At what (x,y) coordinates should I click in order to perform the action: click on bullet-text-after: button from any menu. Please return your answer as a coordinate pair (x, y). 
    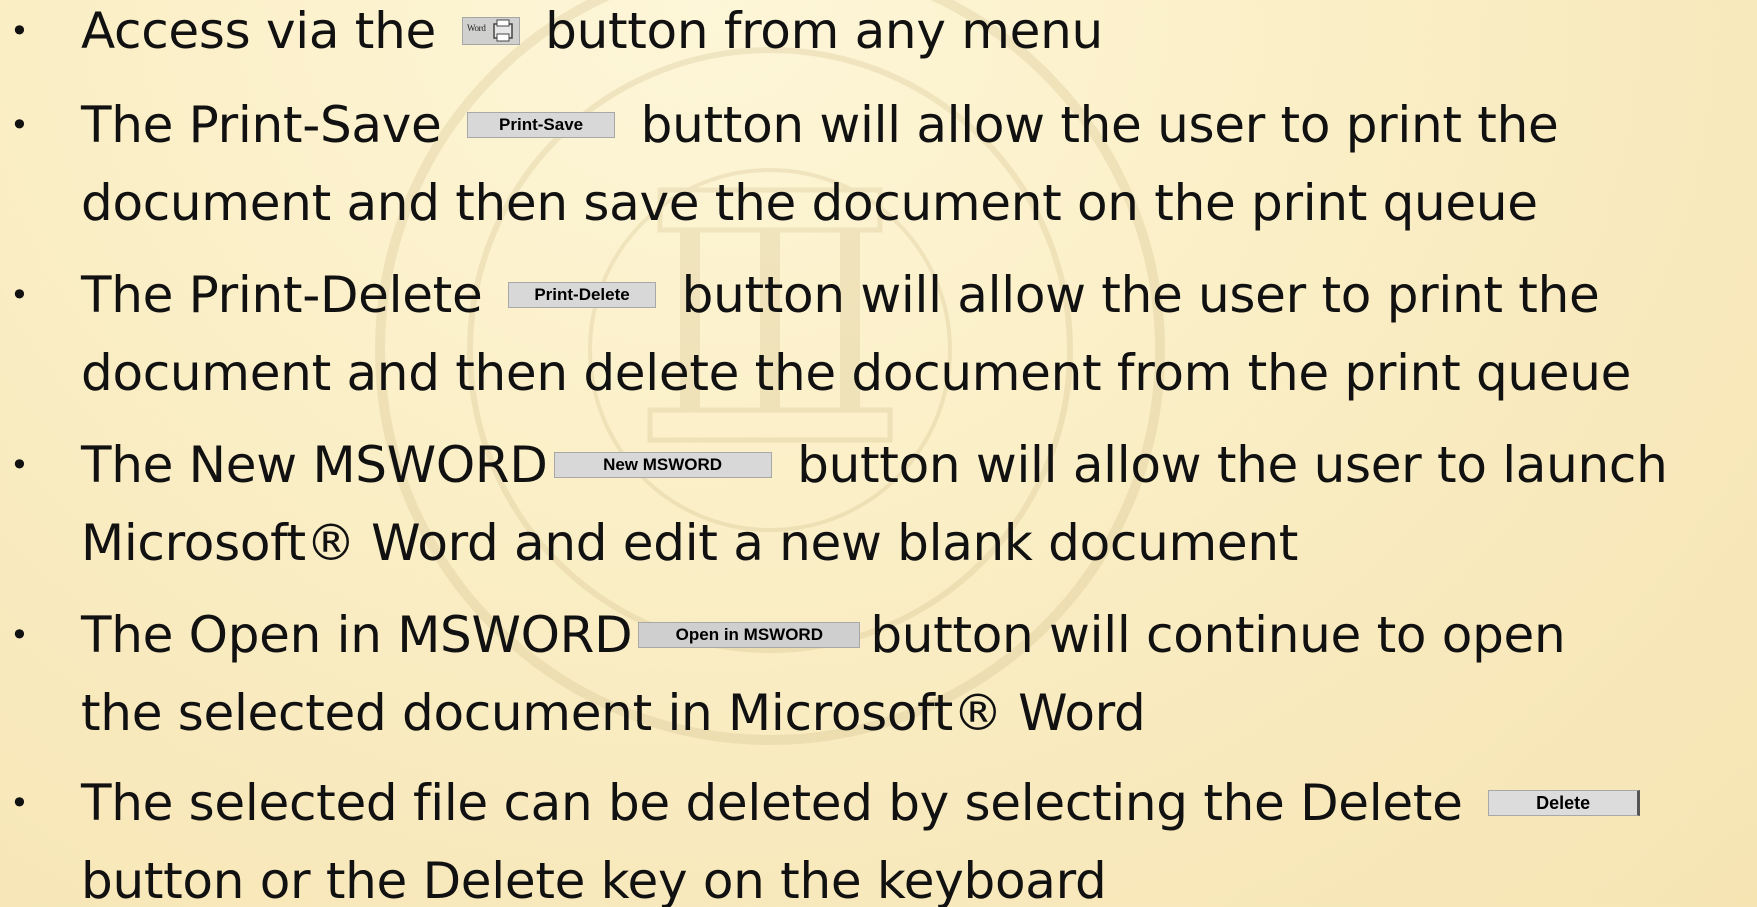
    Looking at the image, I should click on (824, 31).